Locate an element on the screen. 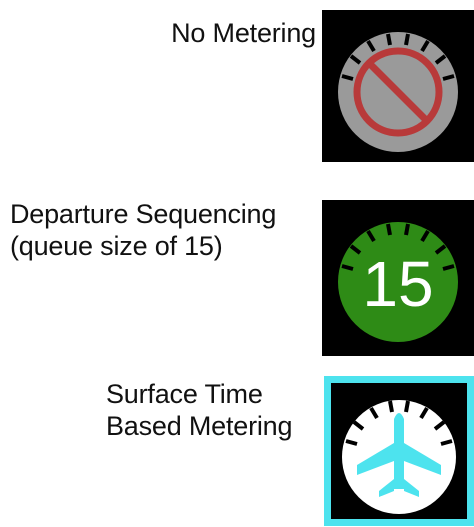  no-metering-indicator is located at coordinates (398, 86).